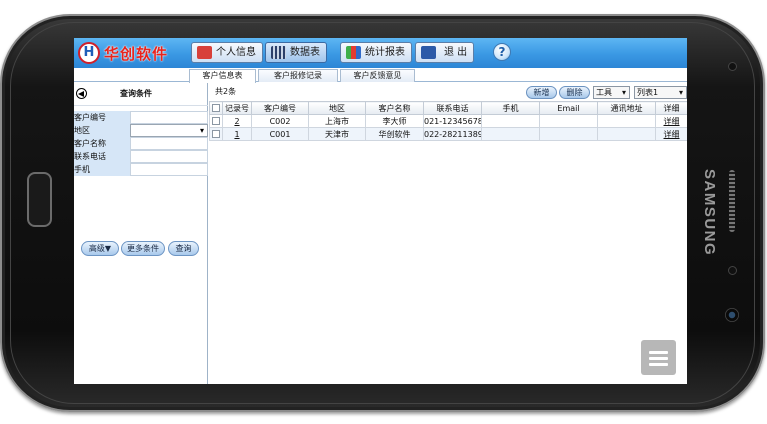  I want to click on customer-code-input, so click(169, 117).